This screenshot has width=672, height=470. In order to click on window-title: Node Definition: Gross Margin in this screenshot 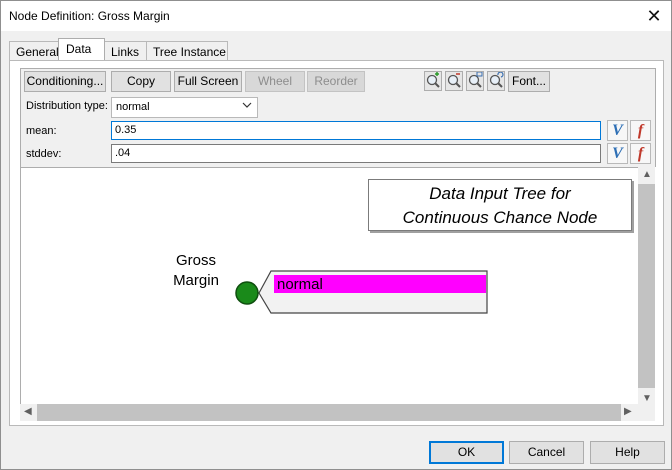, I will do `click(89, 16)`.